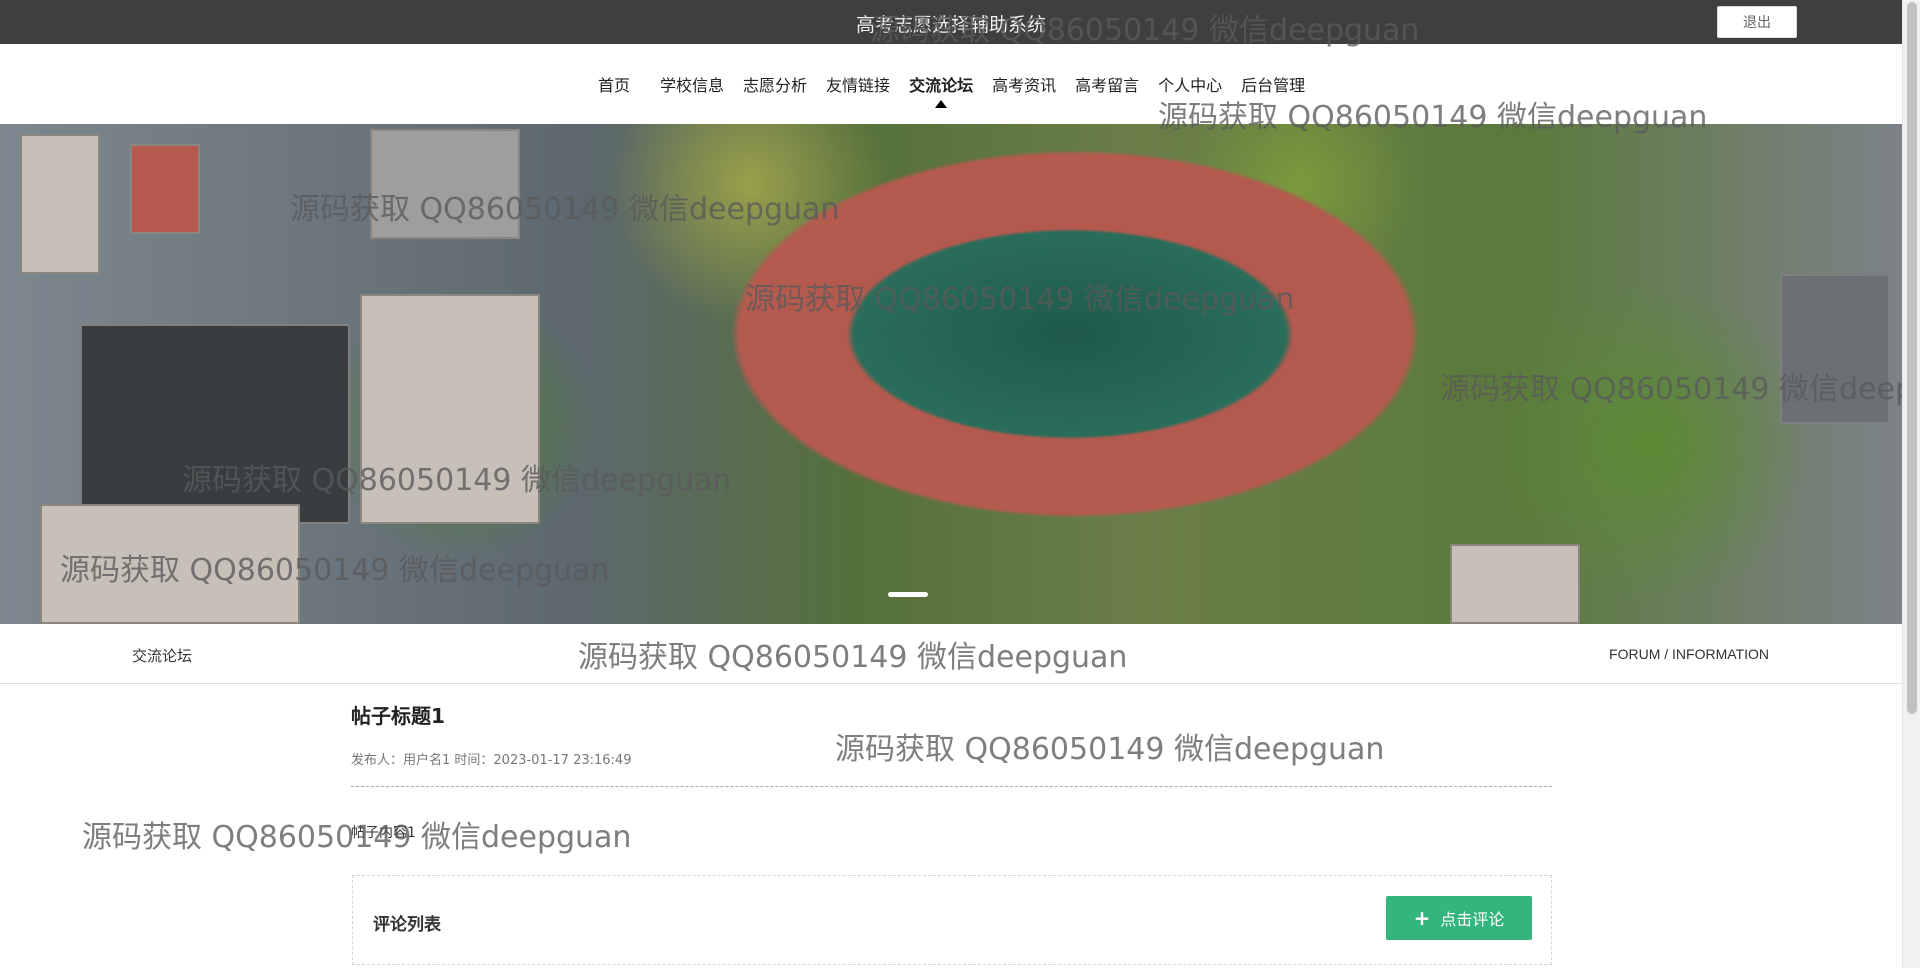  What do you see at coordinates (407, 925) in the screenshot?
I see `comment-list-heading: 评论列表` at bounding box center [407, 925].